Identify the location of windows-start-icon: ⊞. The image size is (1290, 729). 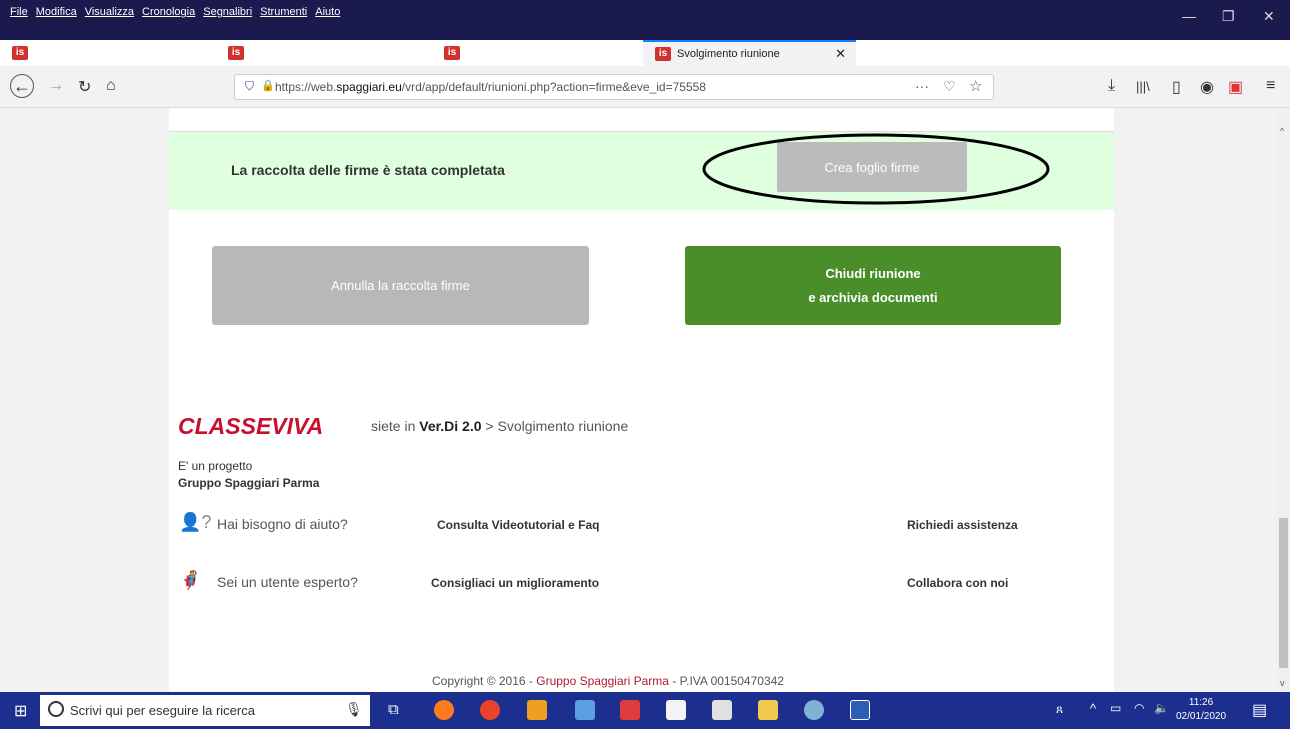
(20, 711).